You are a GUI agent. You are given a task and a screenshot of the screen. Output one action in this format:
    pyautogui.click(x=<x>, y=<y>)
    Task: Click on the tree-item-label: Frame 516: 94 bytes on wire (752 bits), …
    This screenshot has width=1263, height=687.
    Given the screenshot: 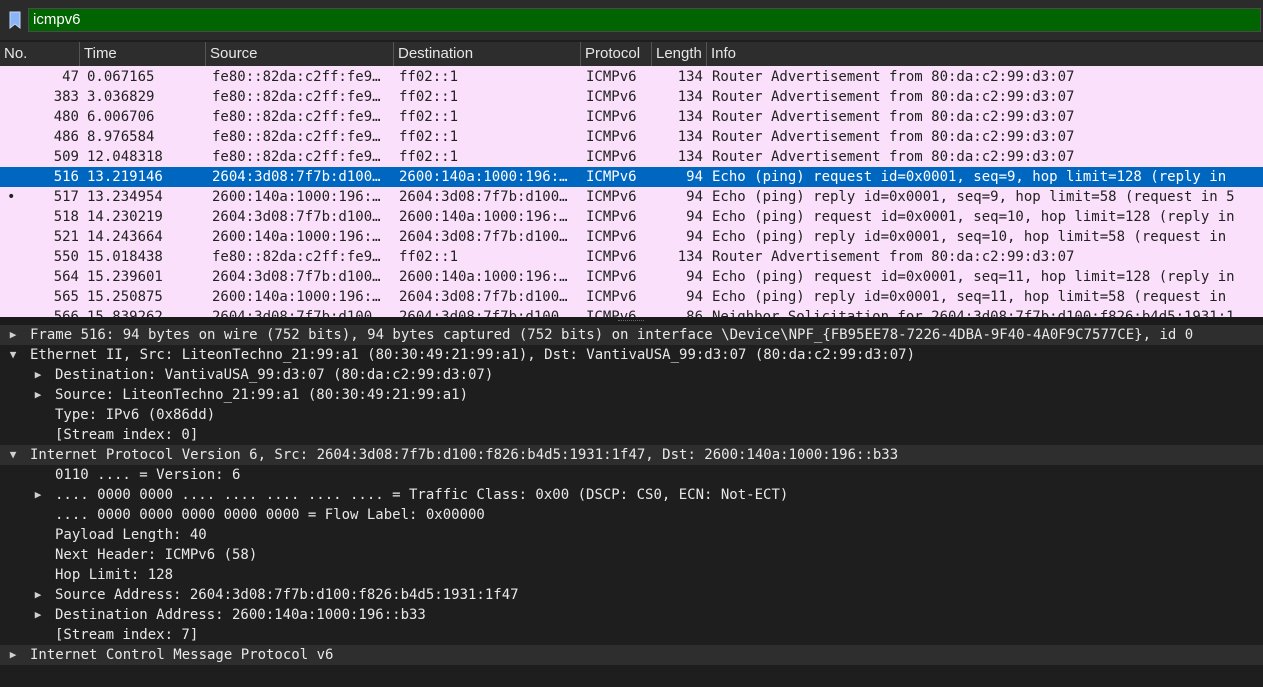 What is the action you would take?
    pyautogui.click(x=612, y=335)
    